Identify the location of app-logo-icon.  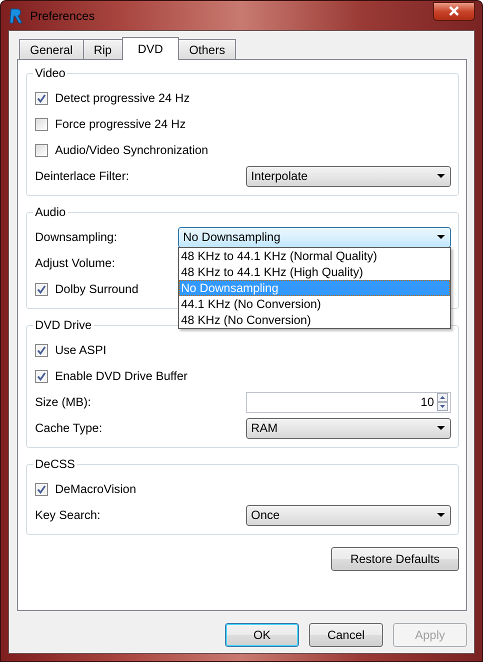
(16, 15).